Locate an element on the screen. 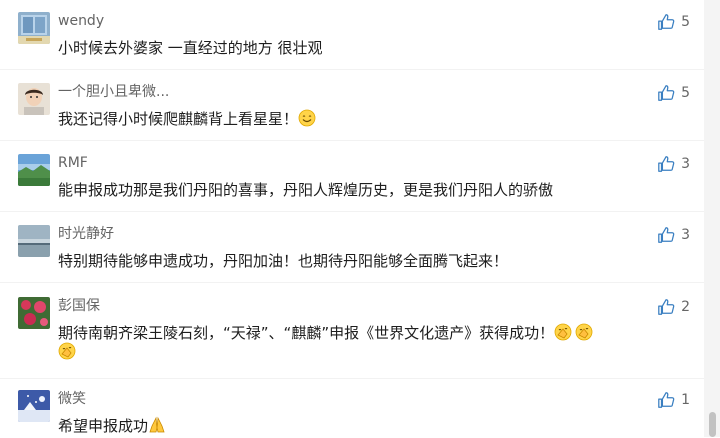  comment-author: RMF is located at coordinates (73, 163).